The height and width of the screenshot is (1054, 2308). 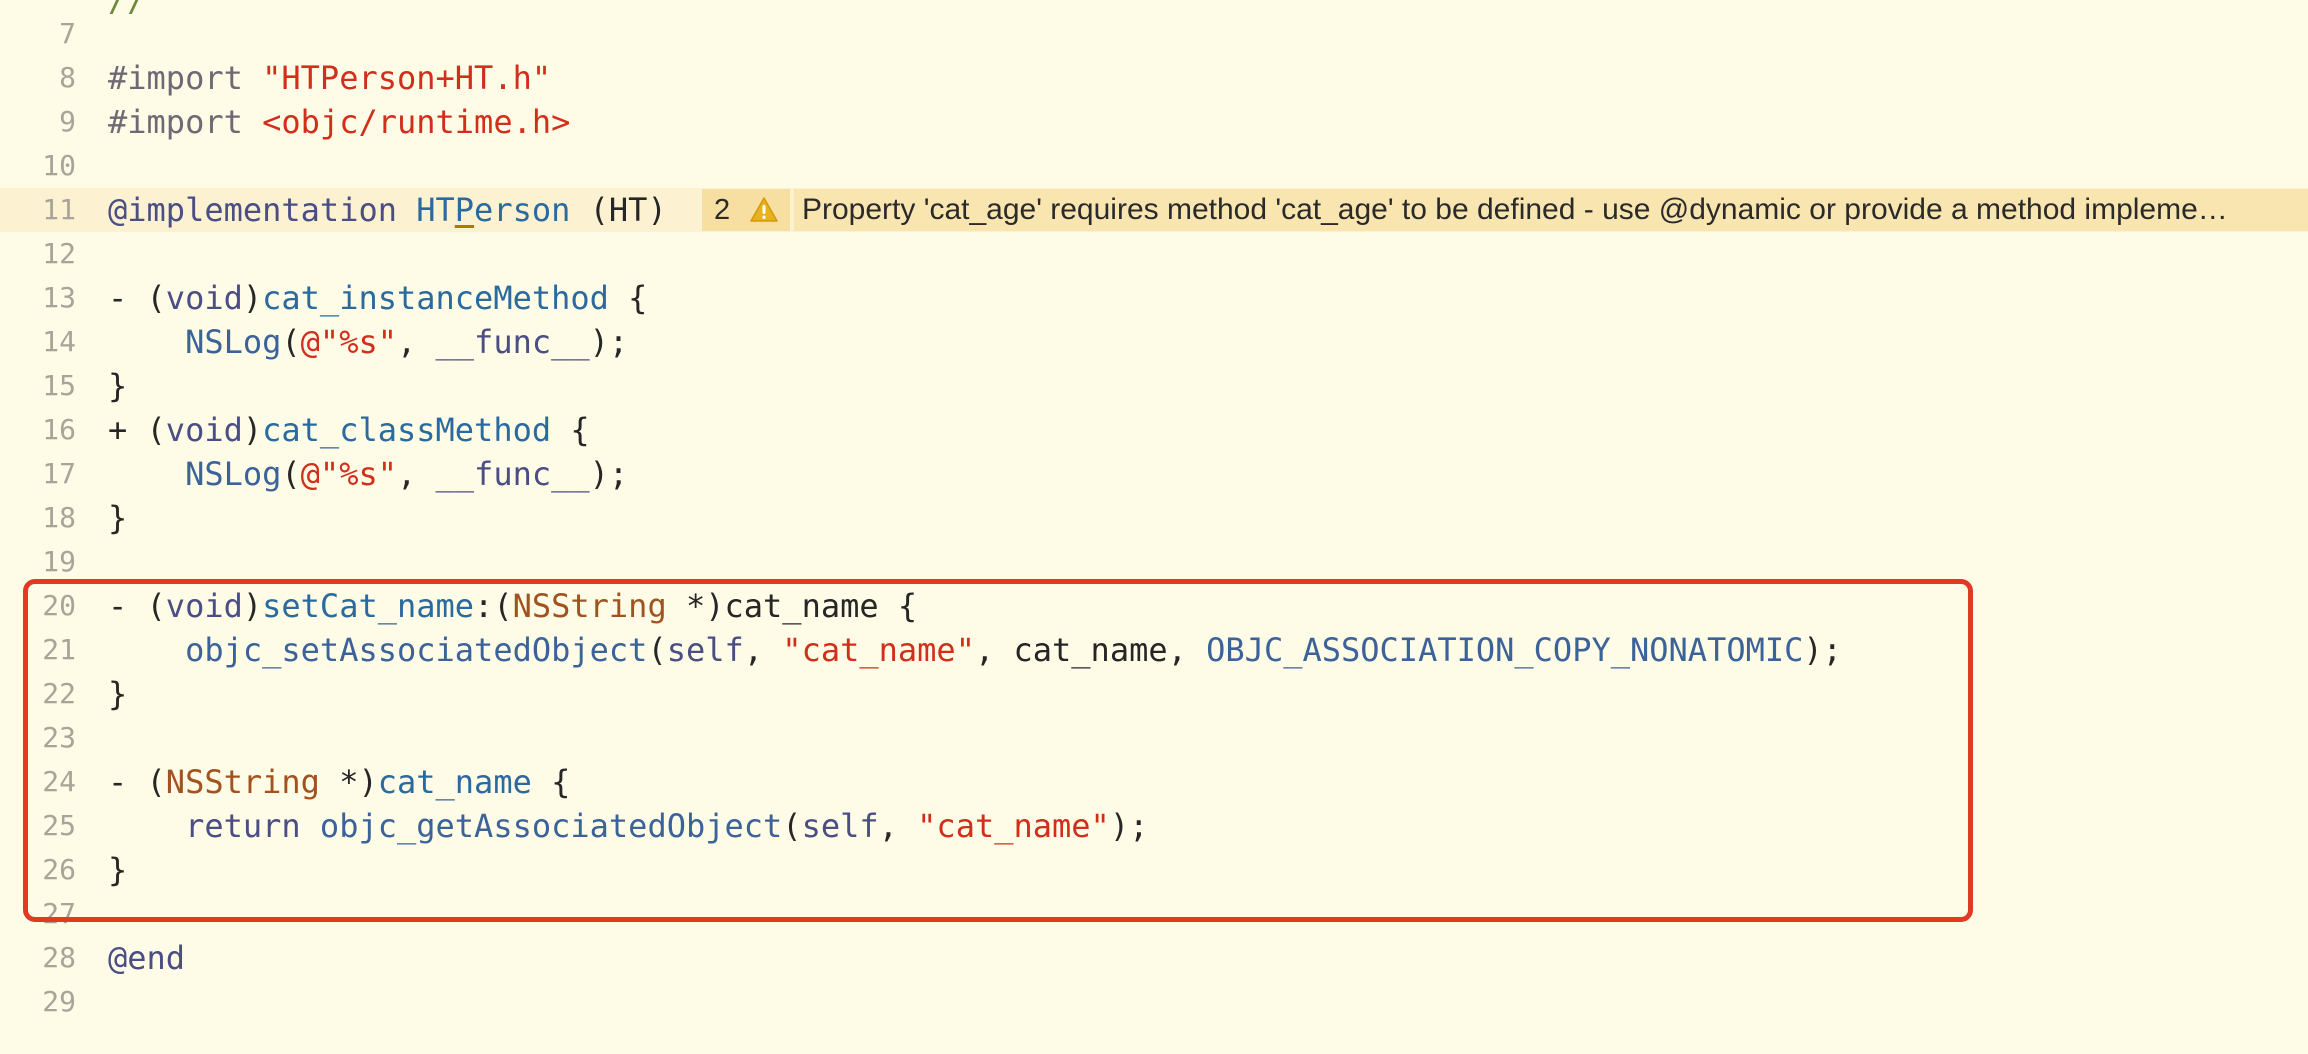 I want to click on code-token: HT, so click(x=435, y=210).